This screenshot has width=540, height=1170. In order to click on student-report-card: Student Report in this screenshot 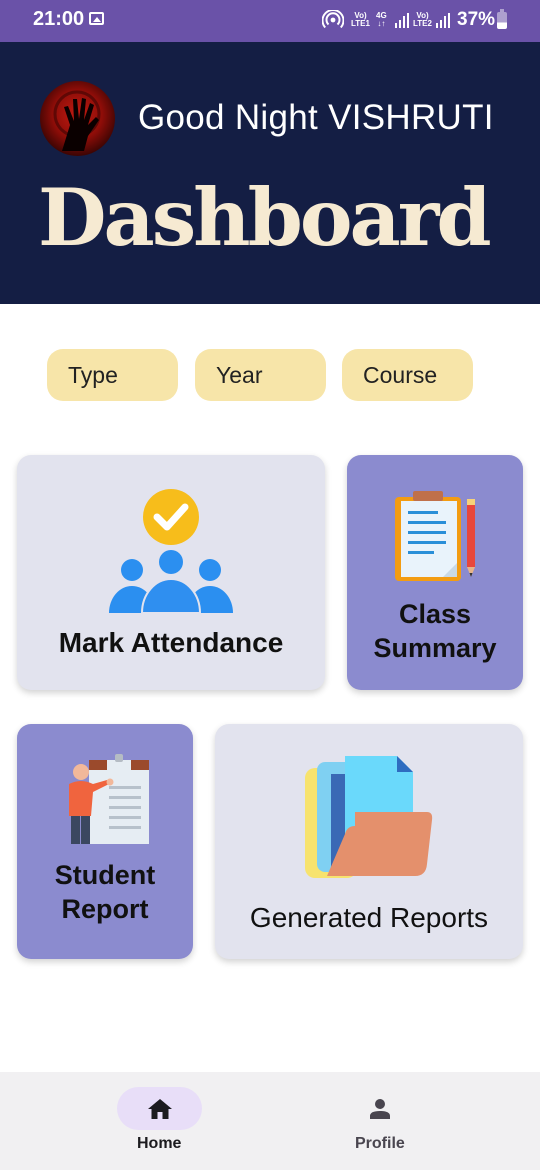, I will do `click(105, 841)`.